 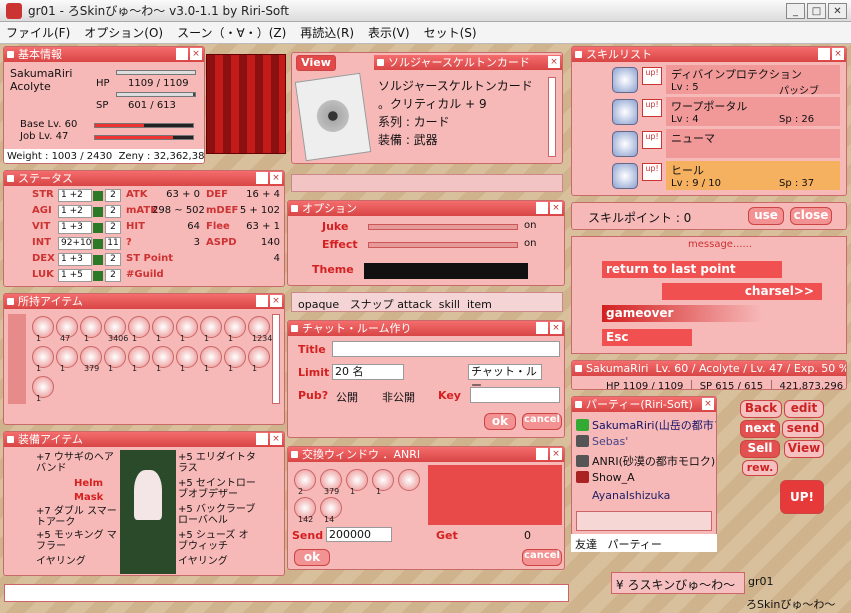 I want to click on chat-type-select: チャット・ルー, so click(x=505, y=378).